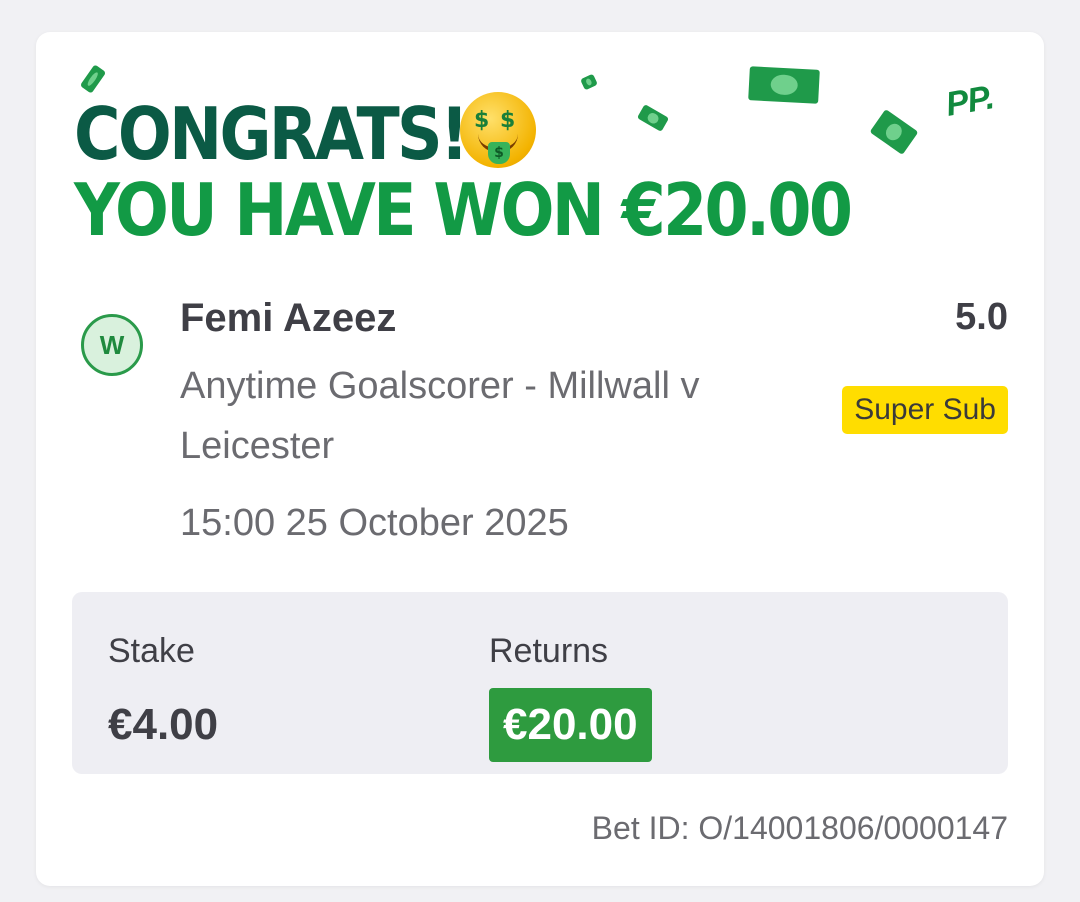 This screenshot has width=1080, height=902. Describe the element at coordinates (799, 828) in the screenshot. I see `bet-id: Bet ID: O/14001806/0000147` at that location.